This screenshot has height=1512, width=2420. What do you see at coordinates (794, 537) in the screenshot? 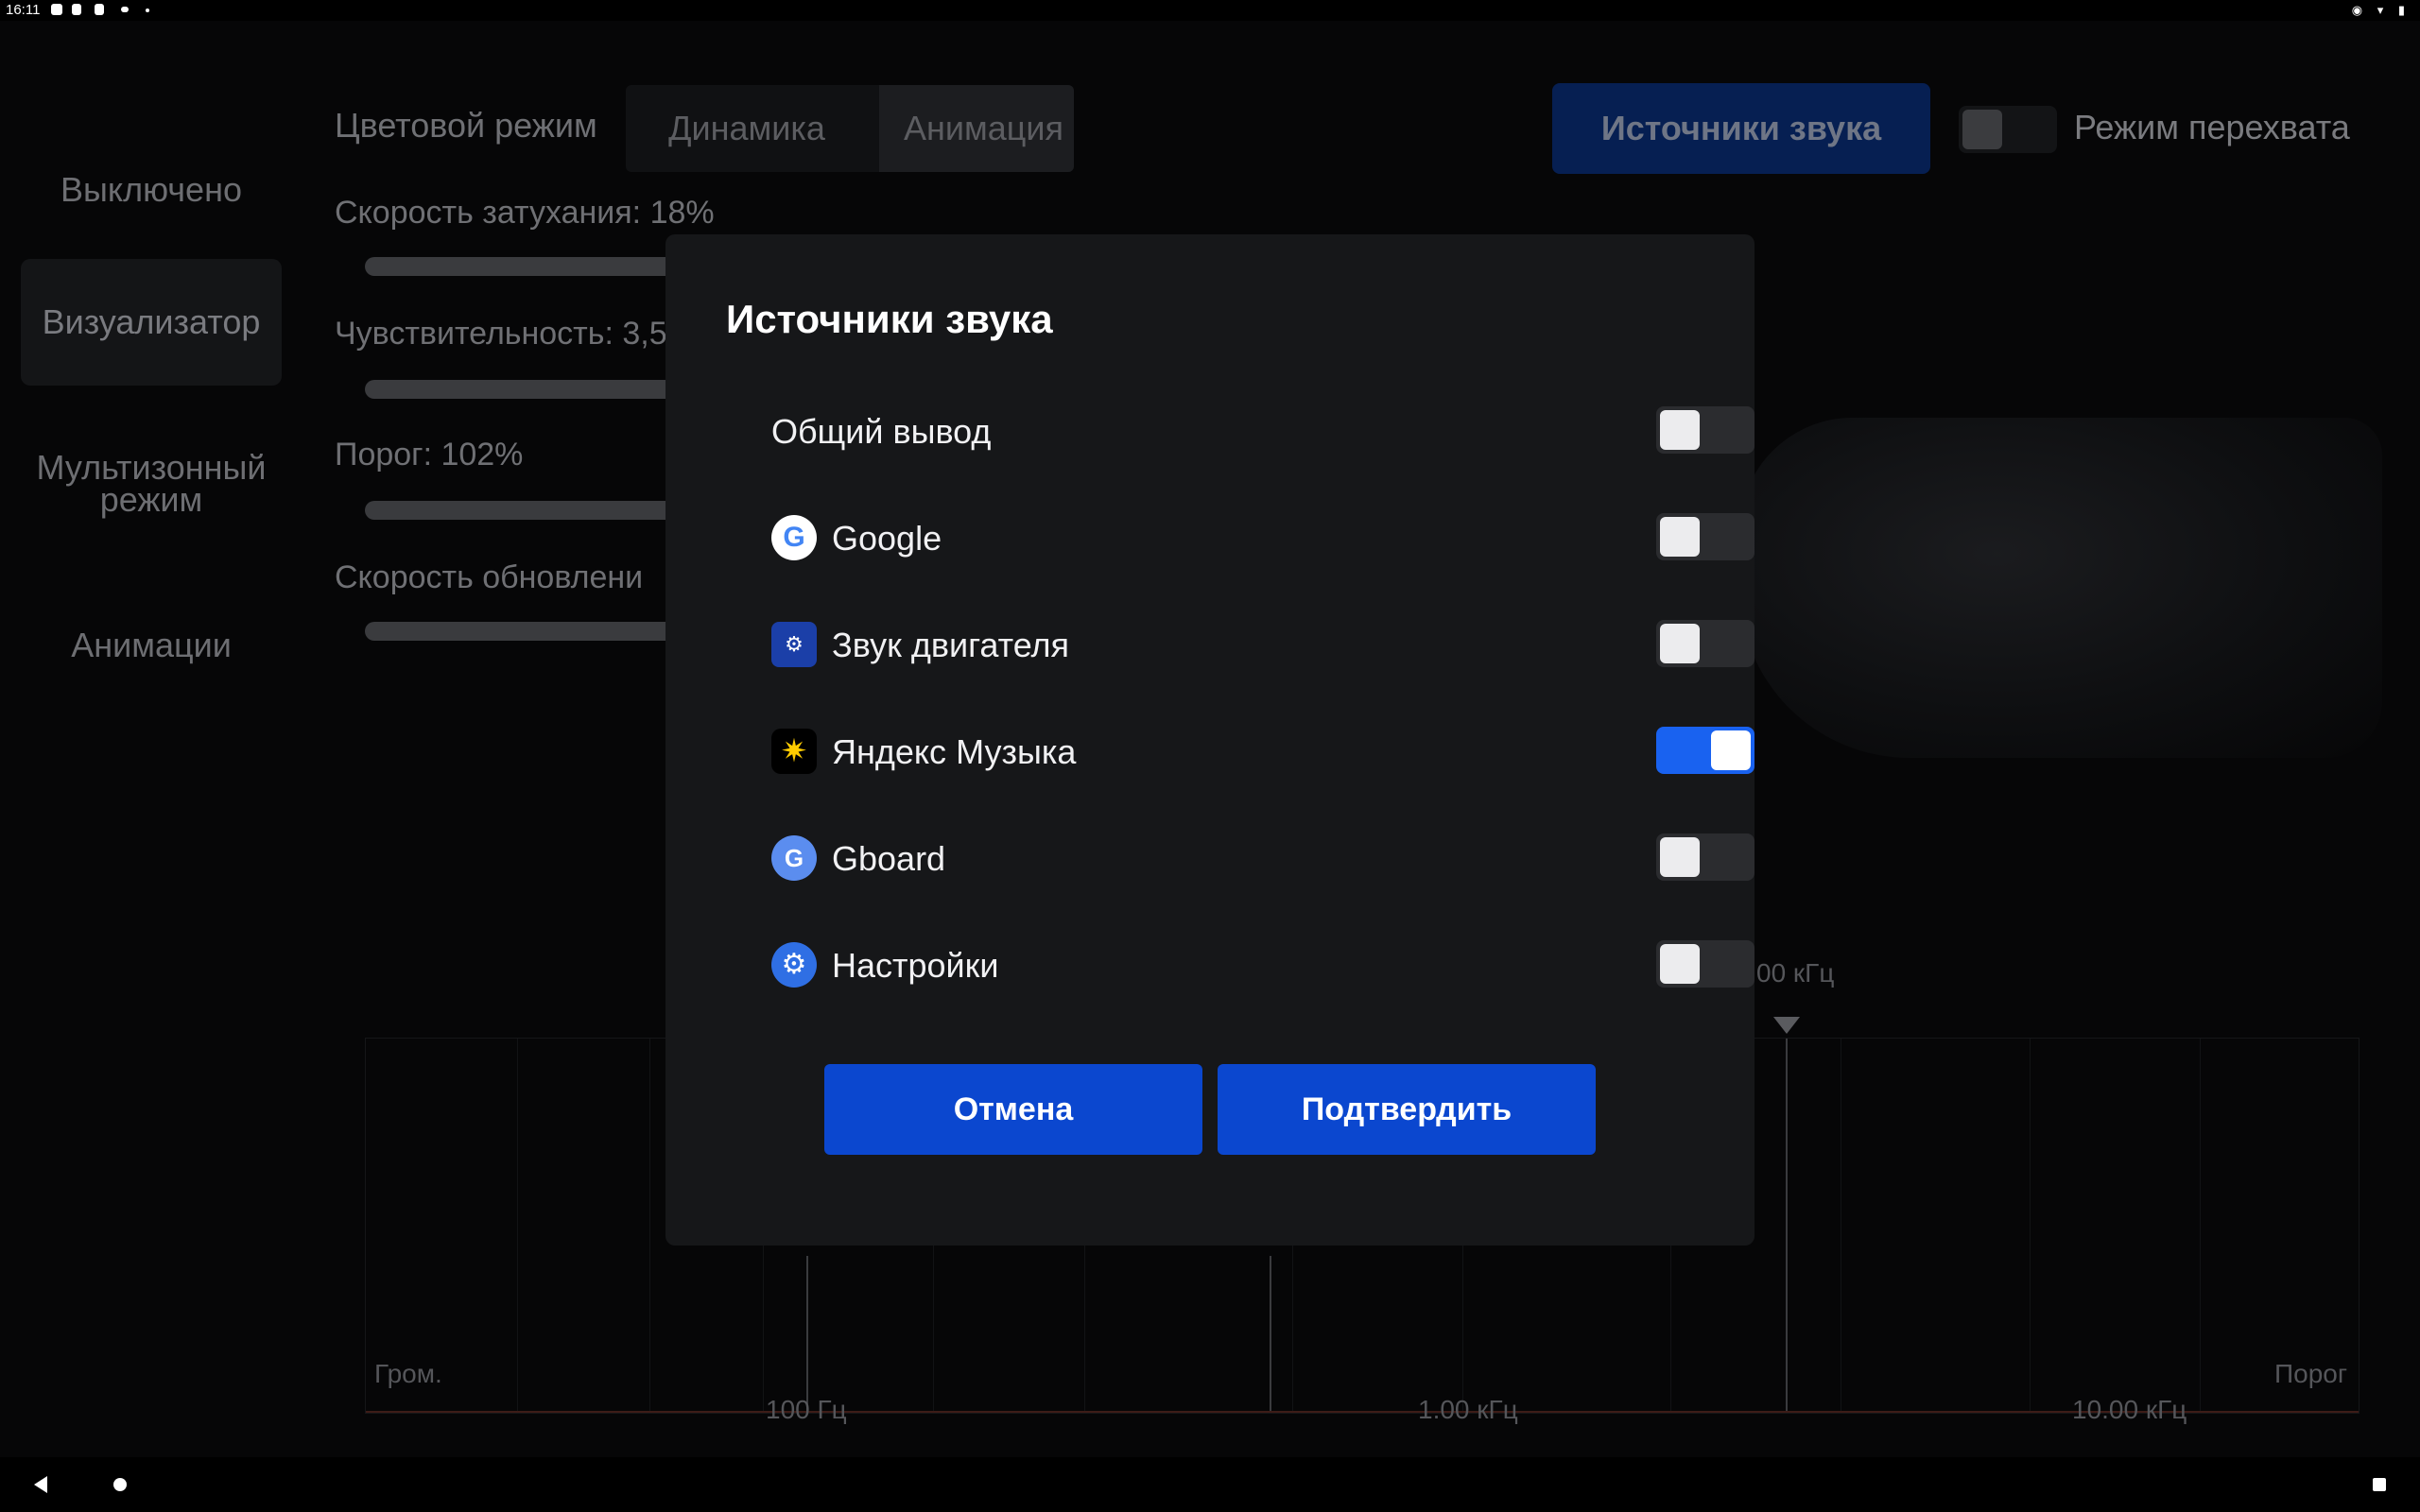
I see `google-icon: G` at bounding box center [794, 537].